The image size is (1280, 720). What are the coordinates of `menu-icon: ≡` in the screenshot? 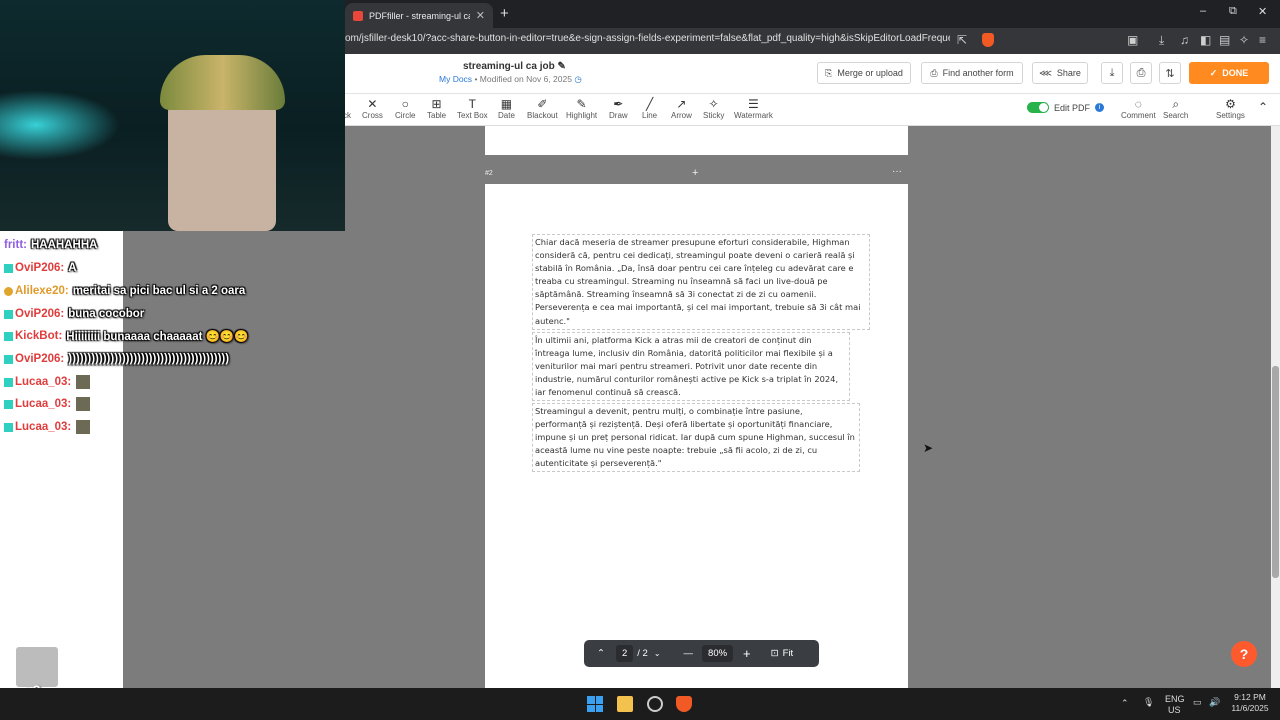 It's located at (1262, 40).